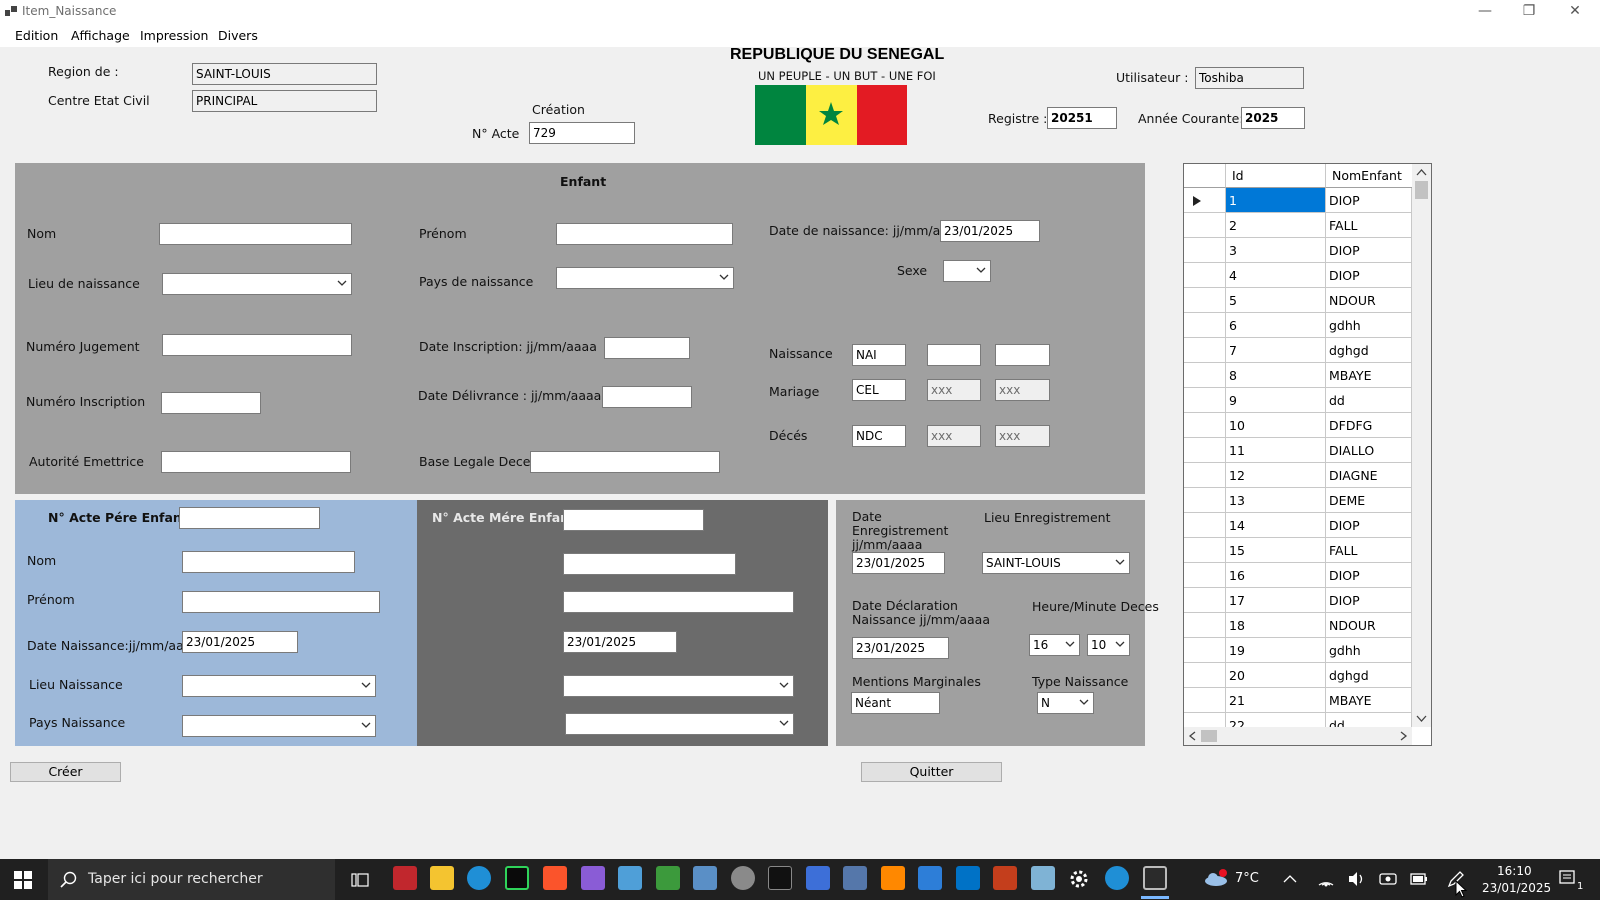  Describe the element at coordinates (1403, 736) in the screenshot. I see `scroll-right-icon` at that location.